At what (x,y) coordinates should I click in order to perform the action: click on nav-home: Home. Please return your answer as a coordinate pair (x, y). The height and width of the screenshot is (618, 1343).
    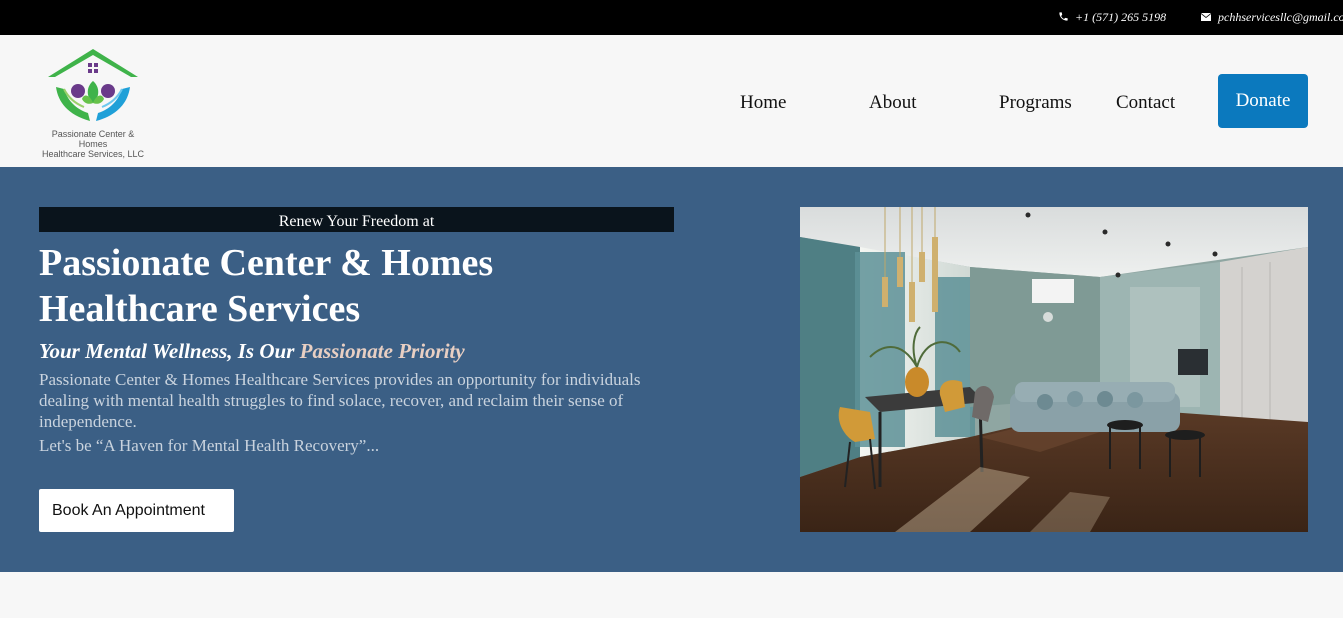
    Looking at the image, I should click on (763, 103).